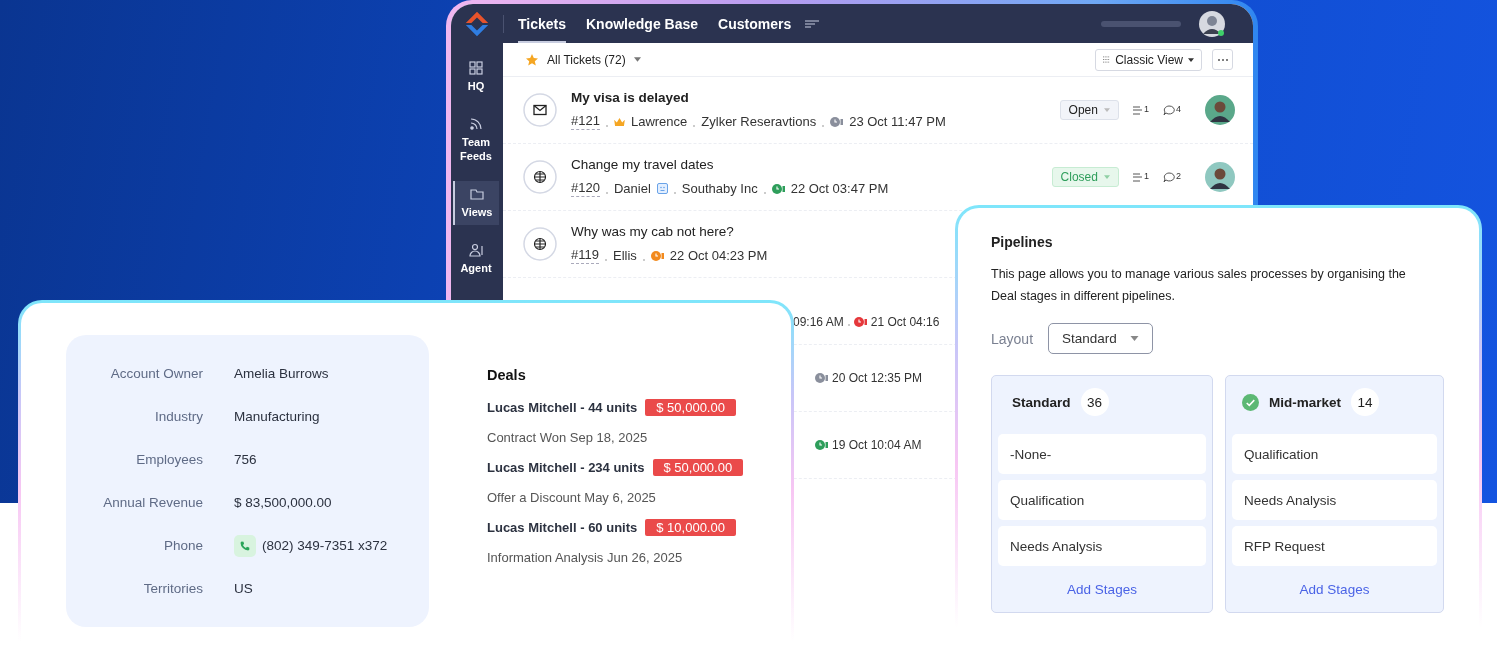 Image resolution: width=1497 pixels, height=647 pixels. What do you see at coordinates (669, 231) in the screenshot?
I see `ticket-title: Why was my cab not here?` at bounding box center [669, 231].